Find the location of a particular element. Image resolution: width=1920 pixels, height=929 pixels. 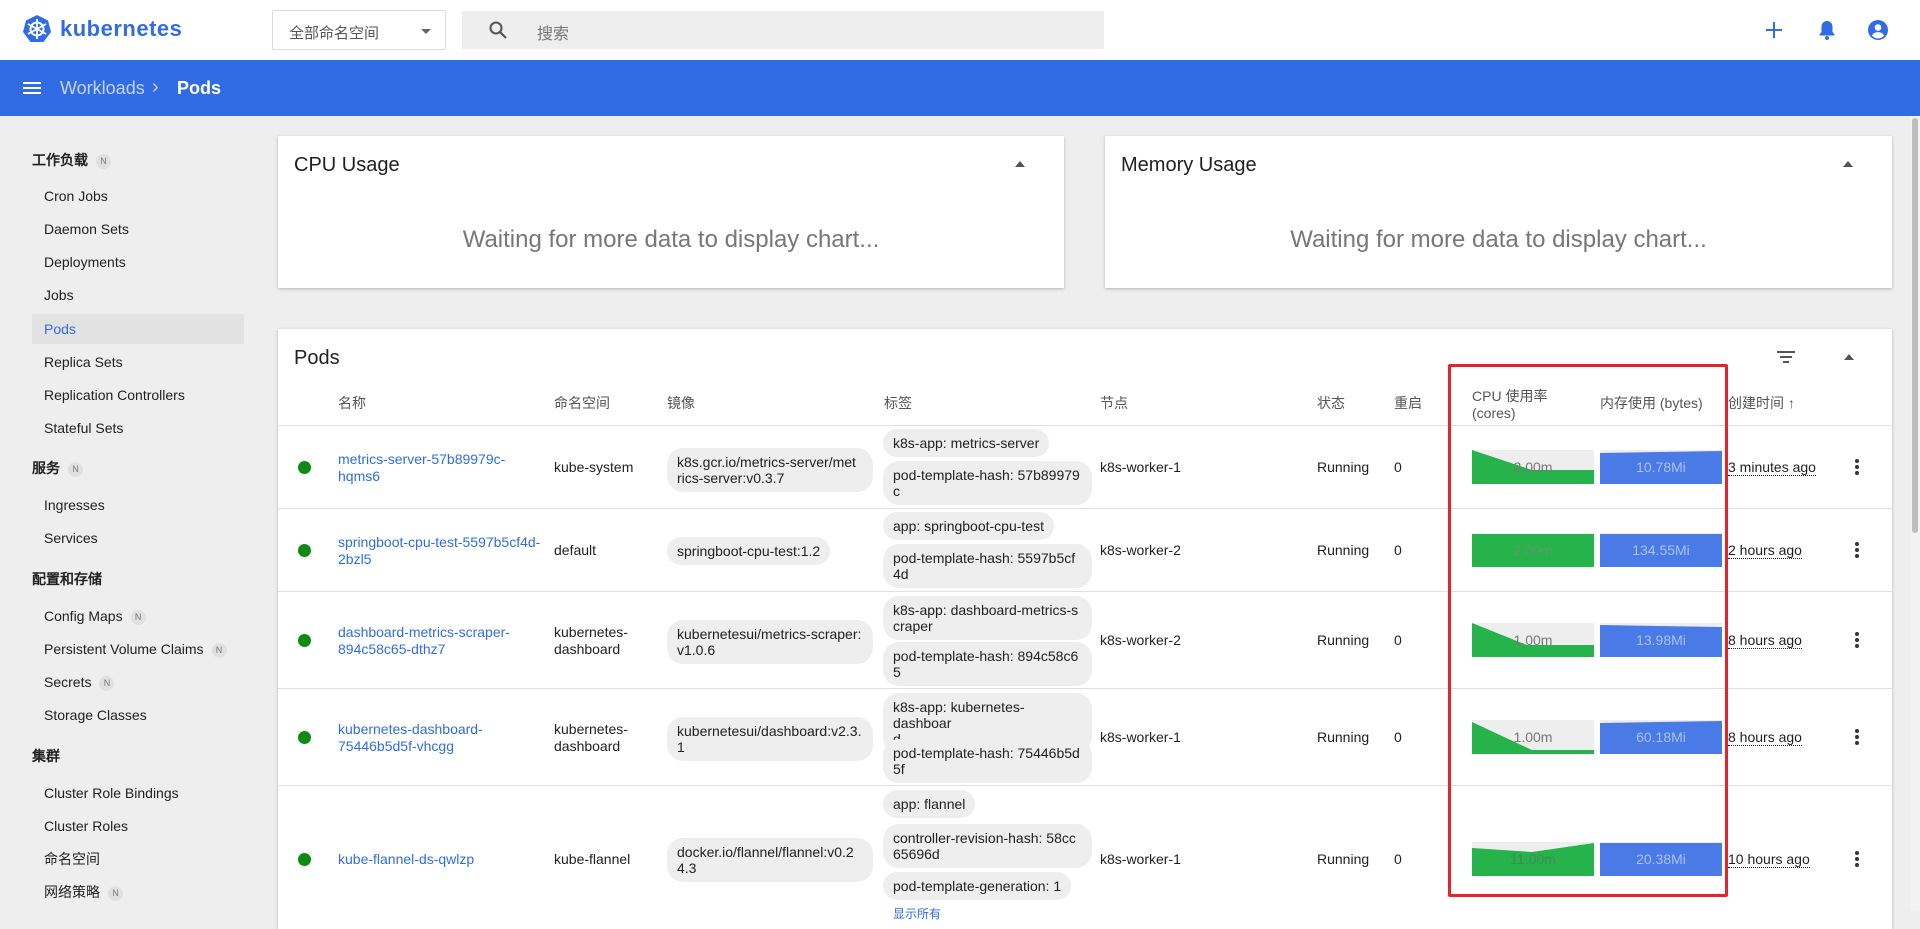

sidebar-item-persistent-volume-claims: Persistent Volume Claims N is located at coordinates (138, 649).